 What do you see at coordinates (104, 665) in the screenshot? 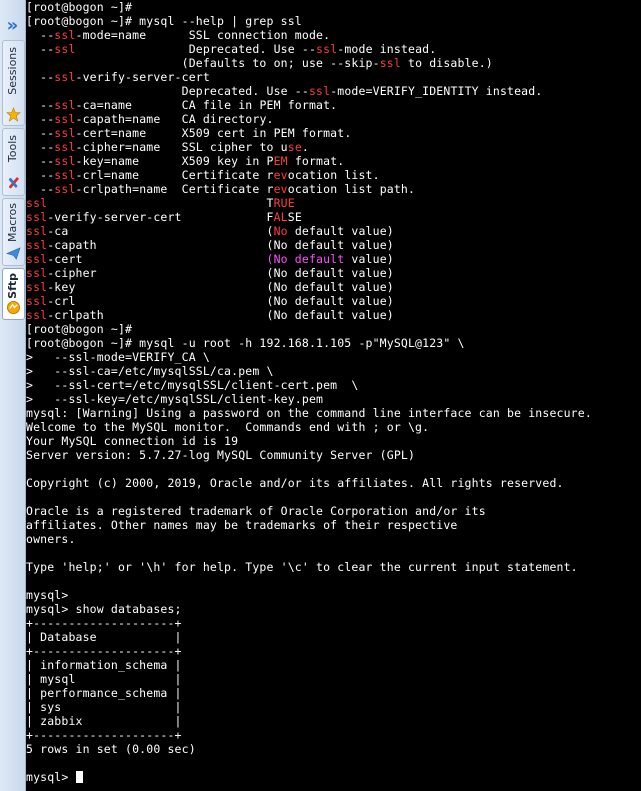
I see `terminal-text: | information_schema |` at bounding box center [104, 665].